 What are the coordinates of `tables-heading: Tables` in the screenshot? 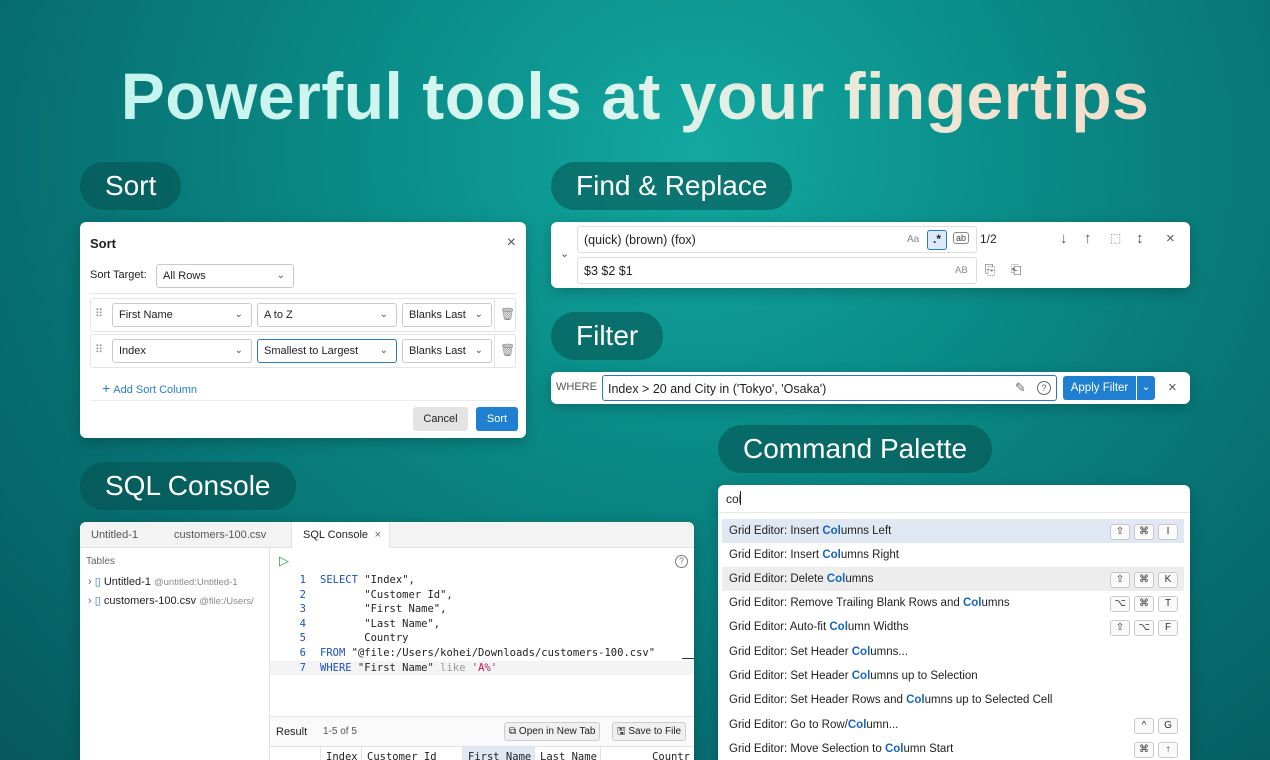 It's located at (100, 561).